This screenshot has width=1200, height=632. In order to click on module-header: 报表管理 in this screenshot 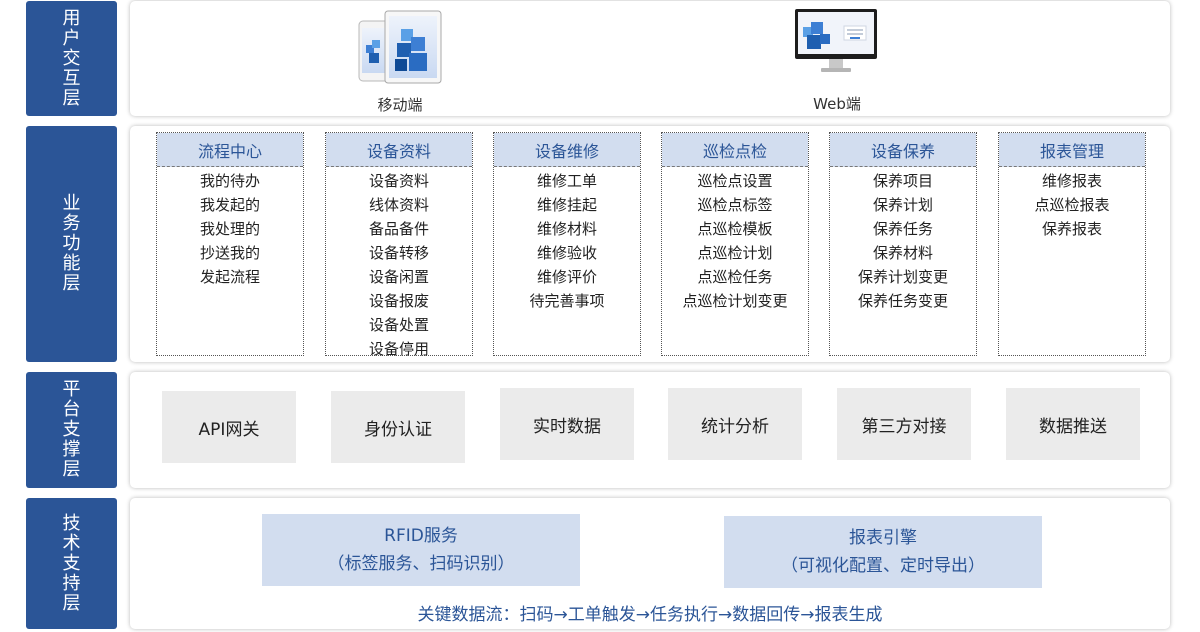, I will do `click(1072, 150)`.